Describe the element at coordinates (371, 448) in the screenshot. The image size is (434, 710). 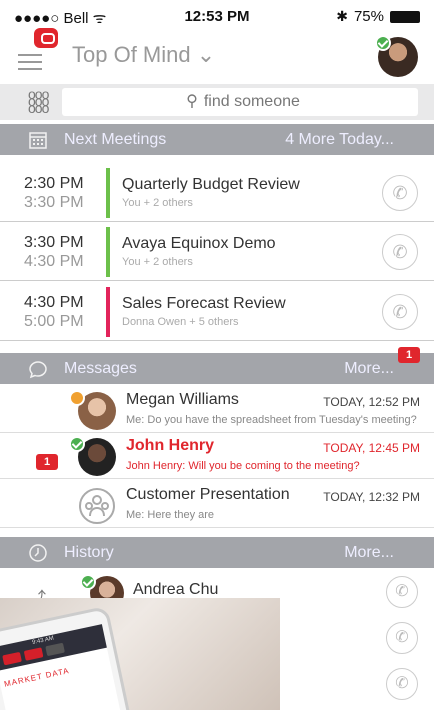
I see `message-time: TODAY, 12:45 PM` at that location.